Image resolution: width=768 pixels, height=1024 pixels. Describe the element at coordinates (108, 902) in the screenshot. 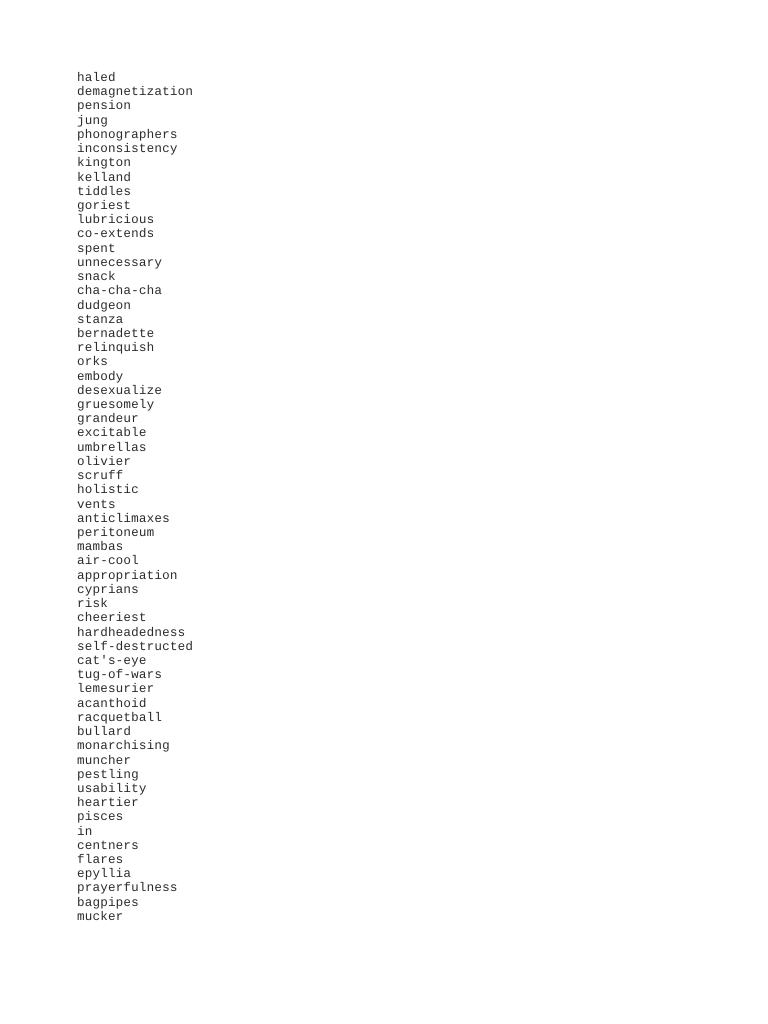

I see `word-list-item: bagpipes` at that location.